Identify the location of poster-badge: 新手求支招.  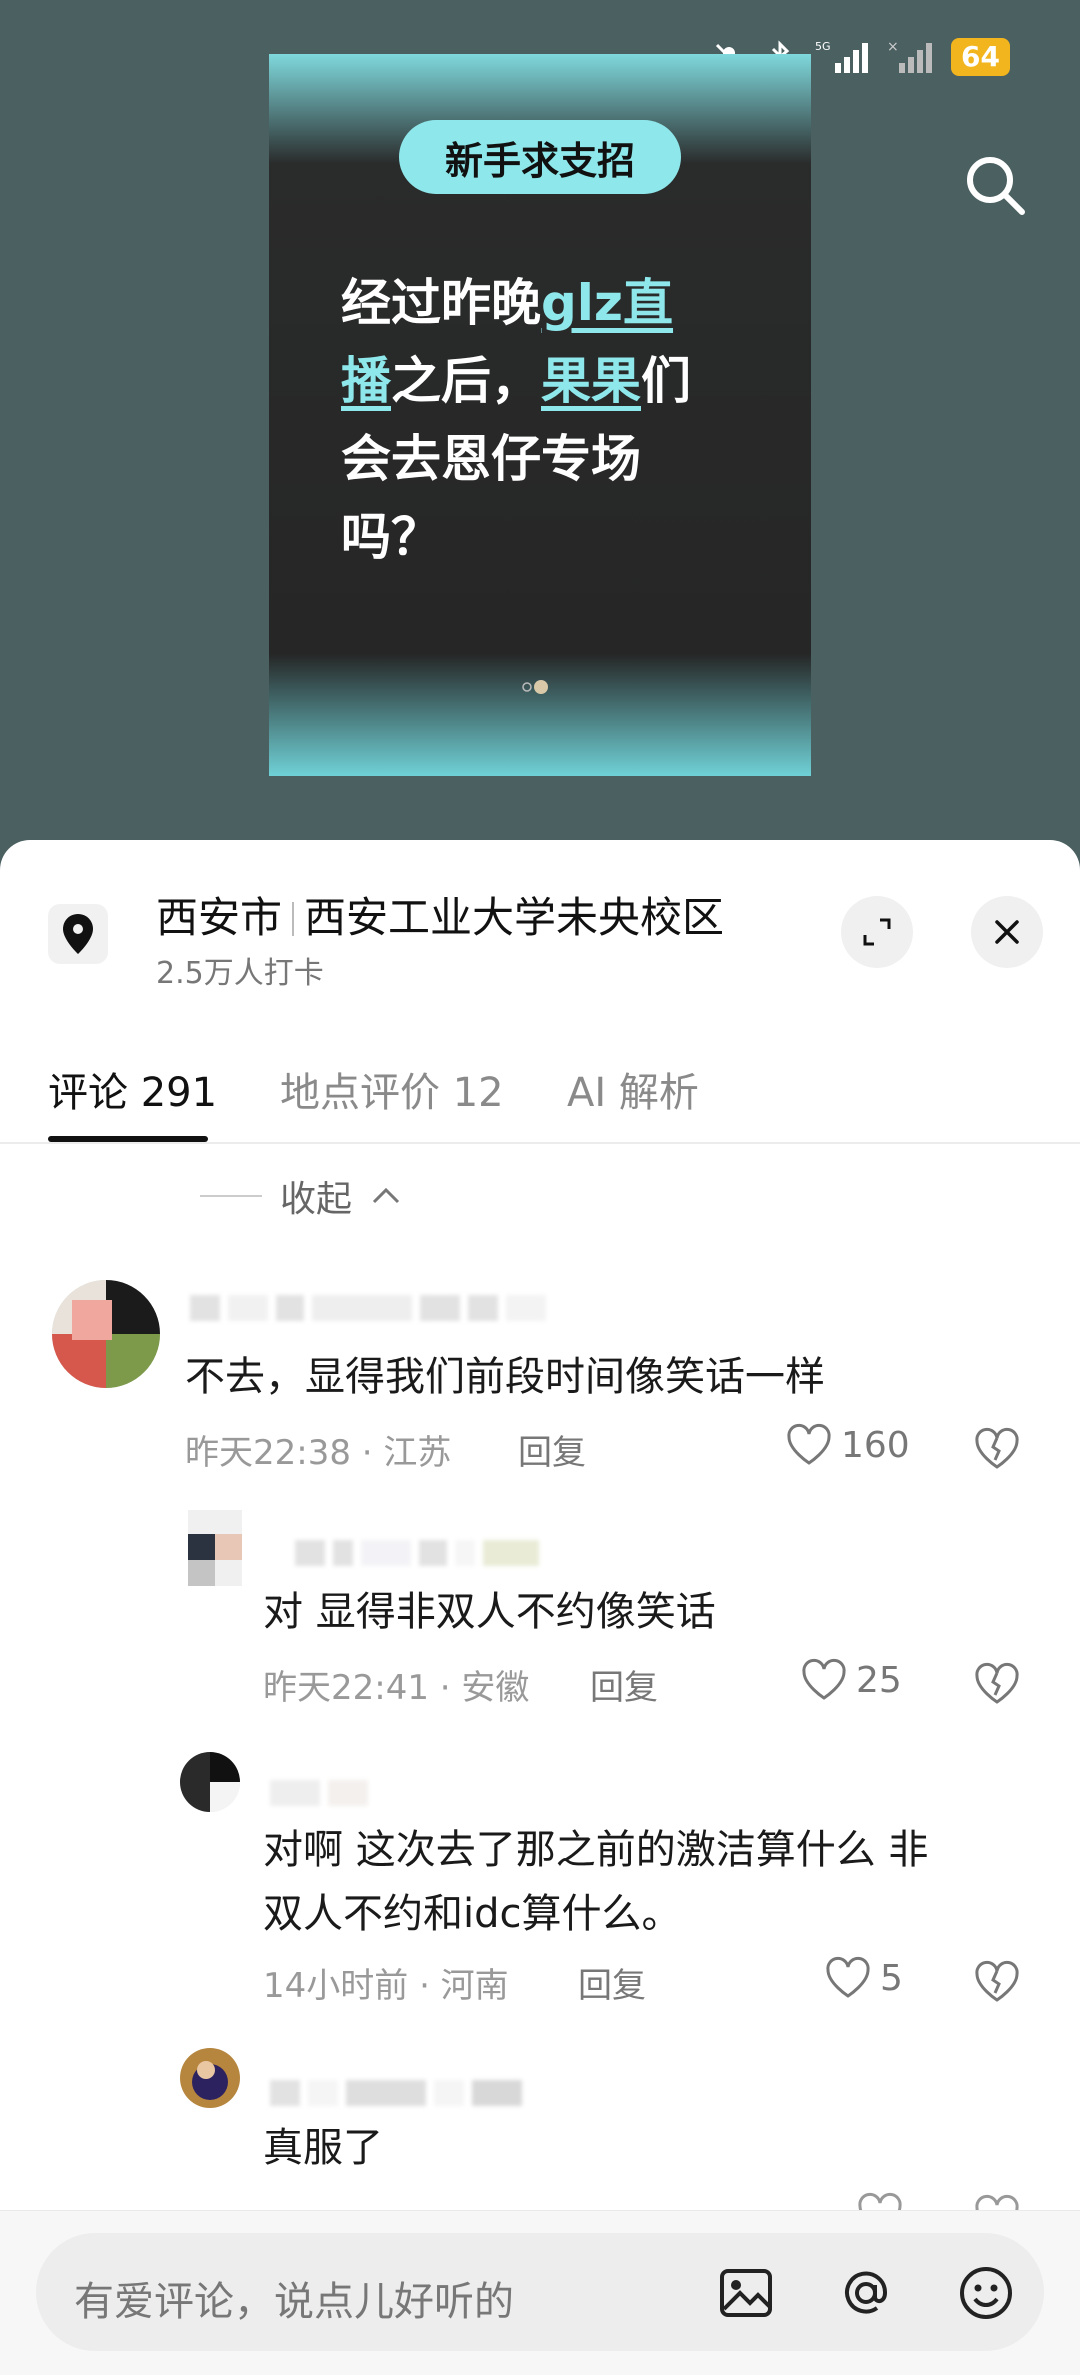
(540, 157).